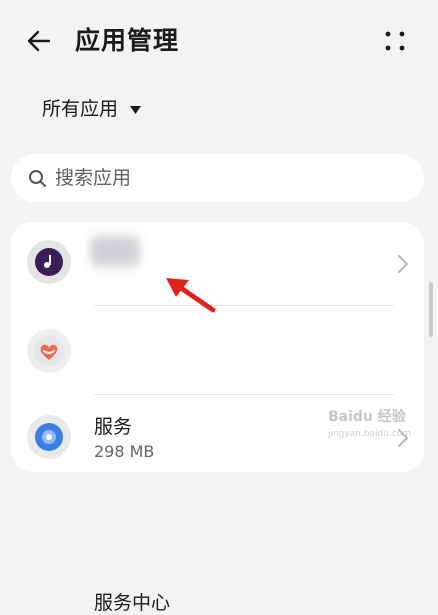  Describe the element at coordinates (49, 437) in the screenshot. I see `service-center-app-icon` at that location.